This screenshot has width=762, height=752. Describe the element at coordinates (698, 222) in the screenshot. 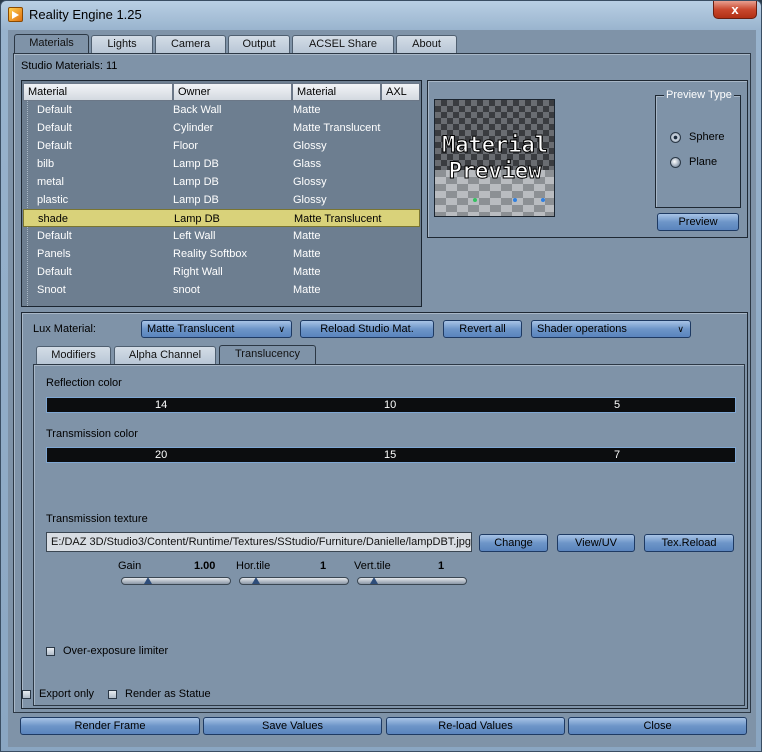

I see `preview-button: Preview` at that location.